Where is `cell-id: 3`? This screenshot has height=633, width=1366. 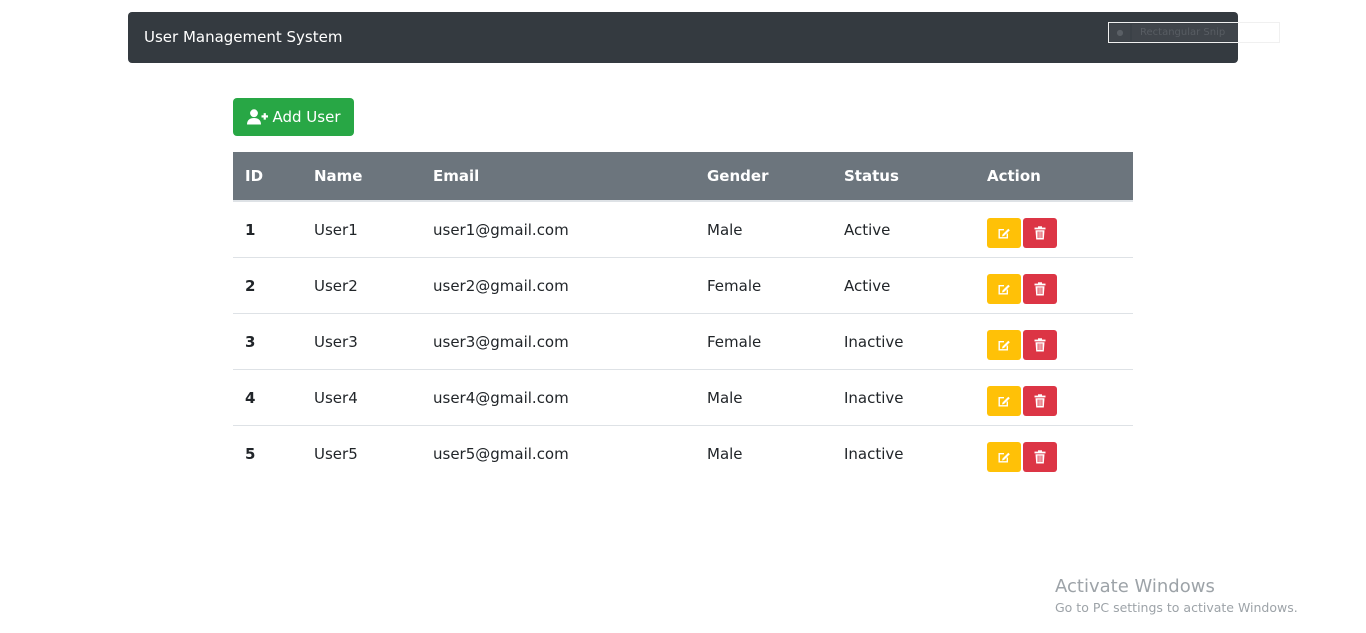 cell-id: 3 is located at coordinates (267, 341).